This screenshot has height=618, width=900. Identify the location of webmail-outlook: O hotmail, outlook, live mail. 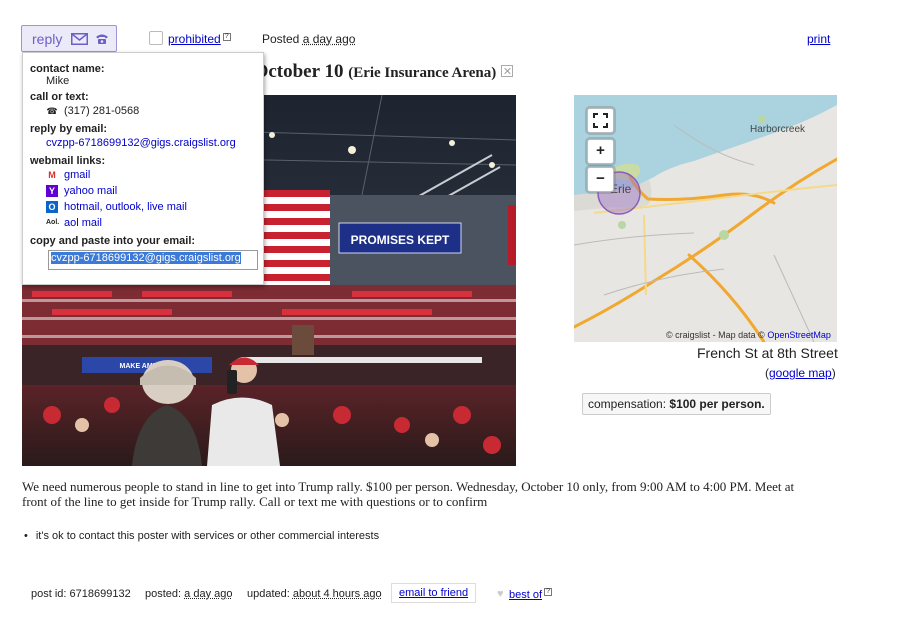
(143, 207).